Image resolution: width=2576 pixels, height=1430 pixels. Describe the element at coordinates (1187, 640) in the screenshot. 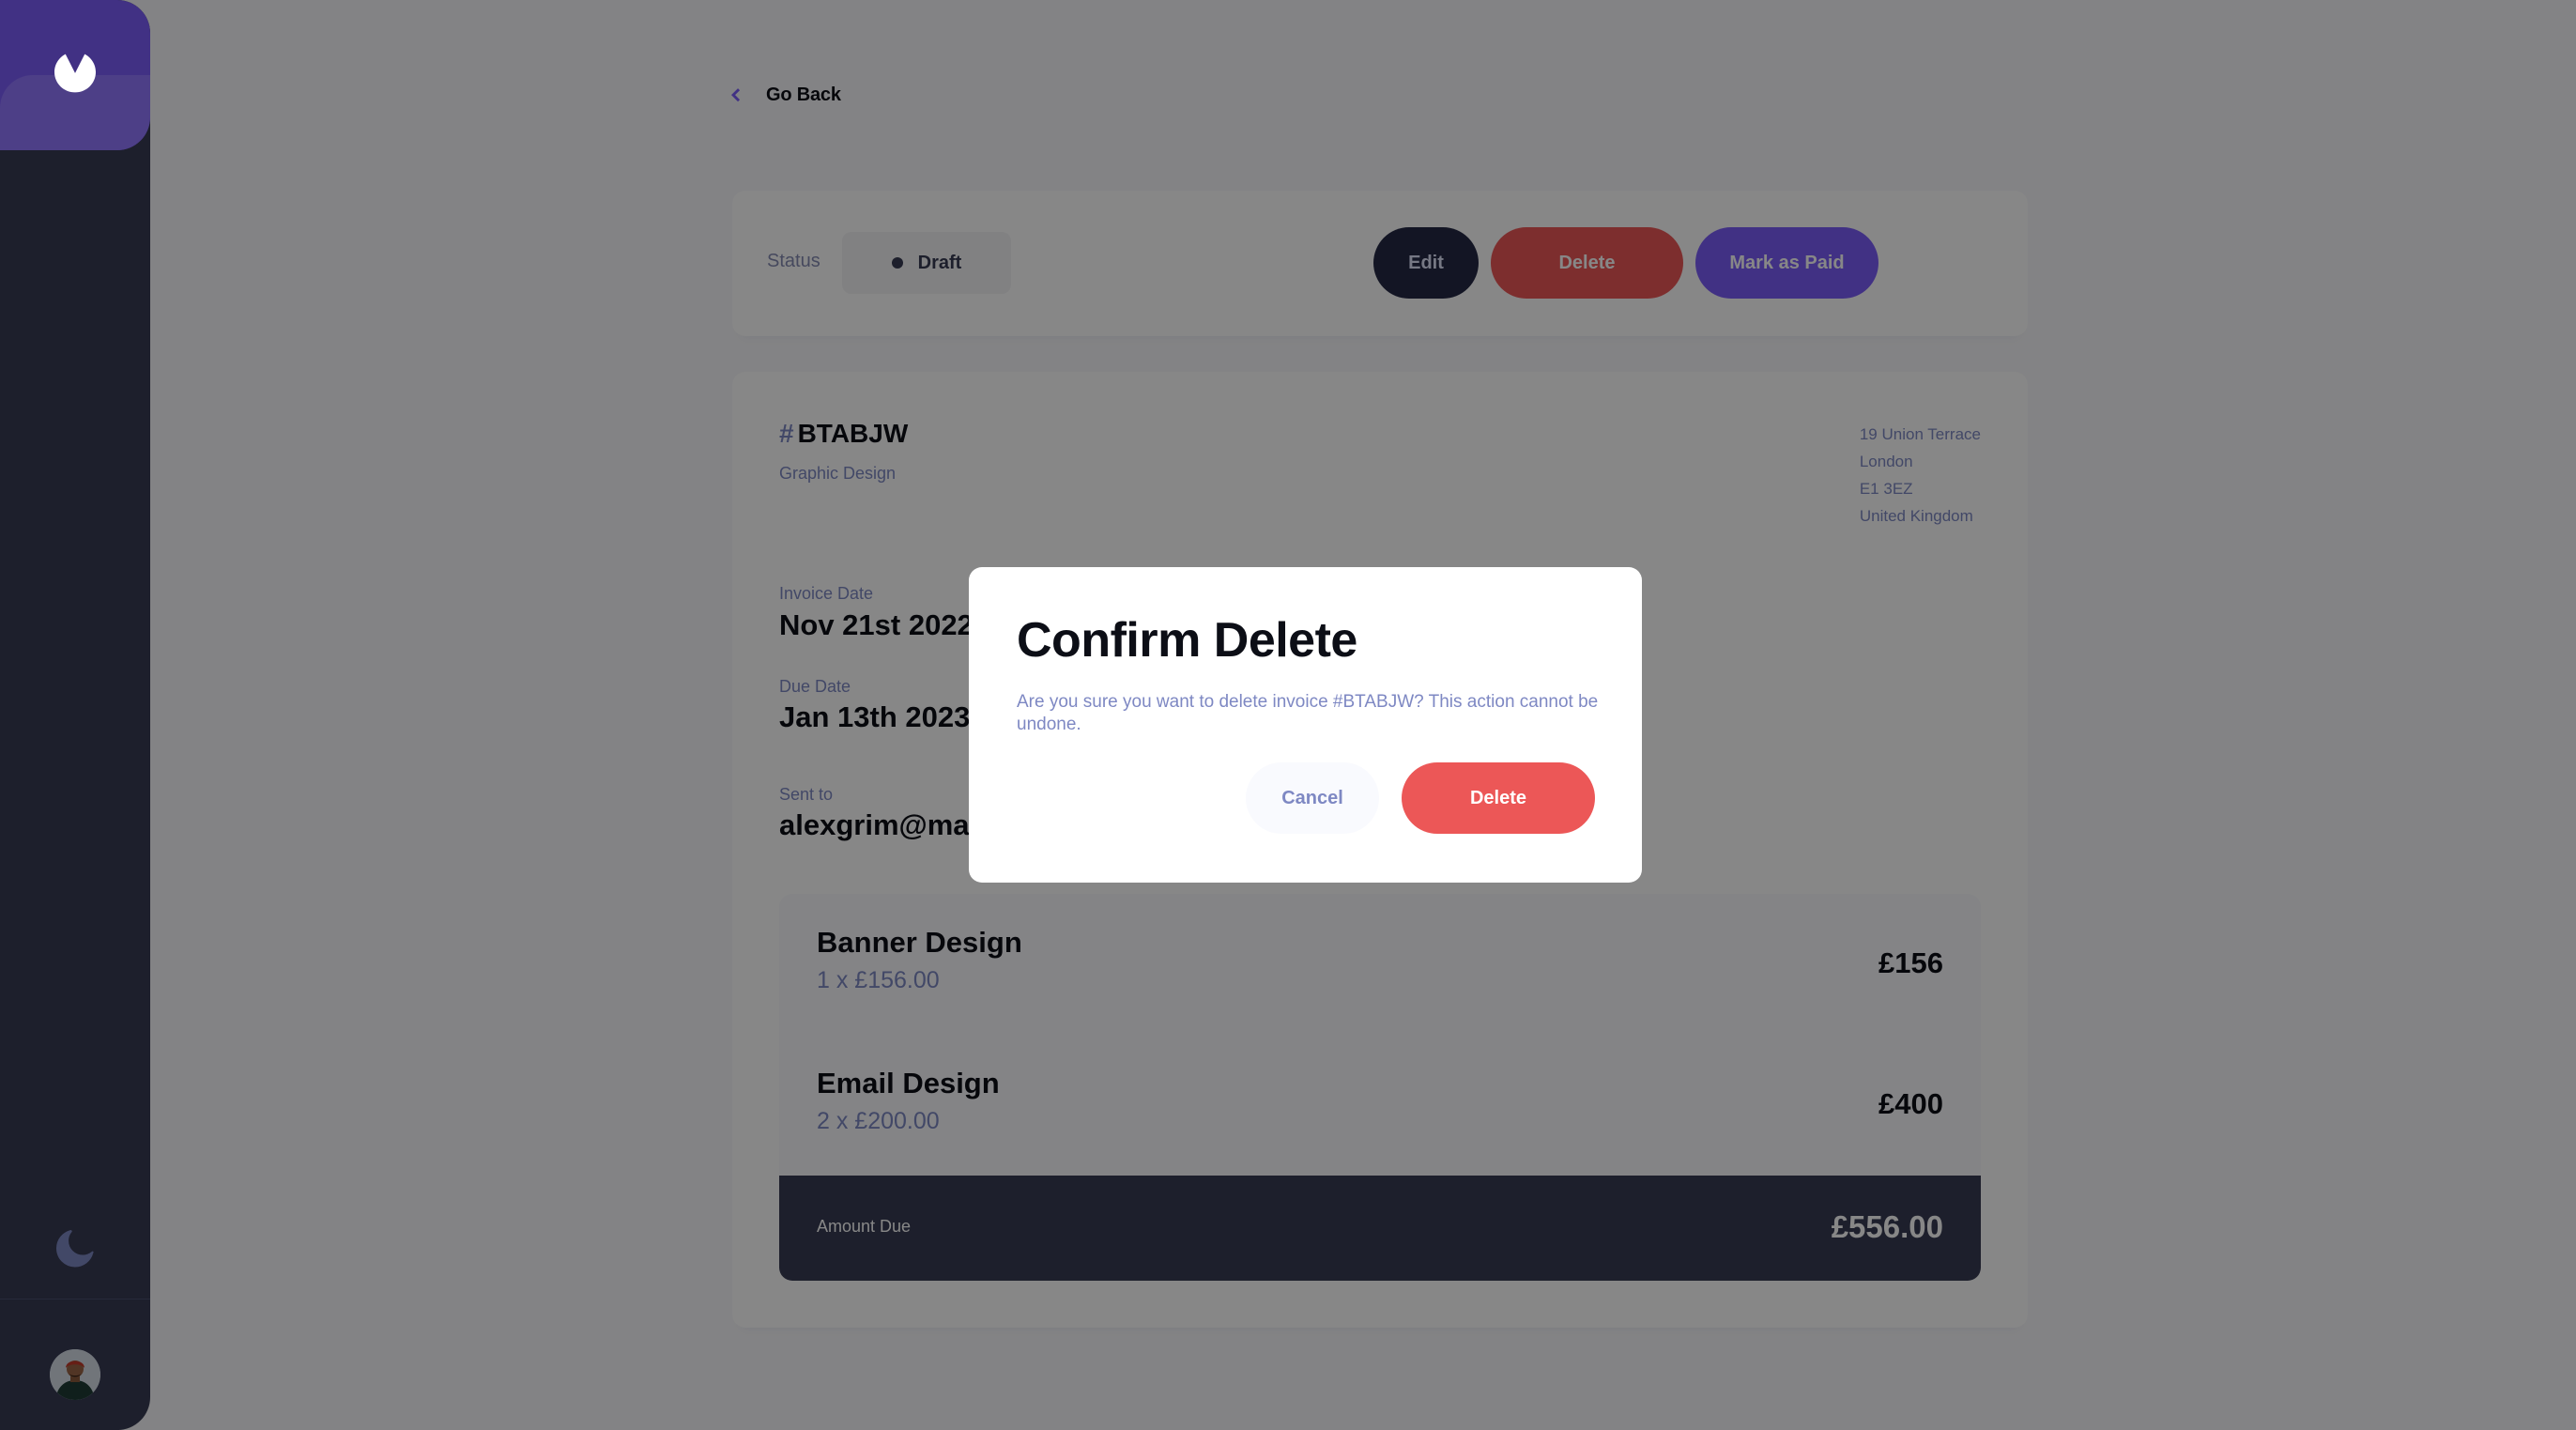

I see `modal-title: Confirm Delete` at that location.